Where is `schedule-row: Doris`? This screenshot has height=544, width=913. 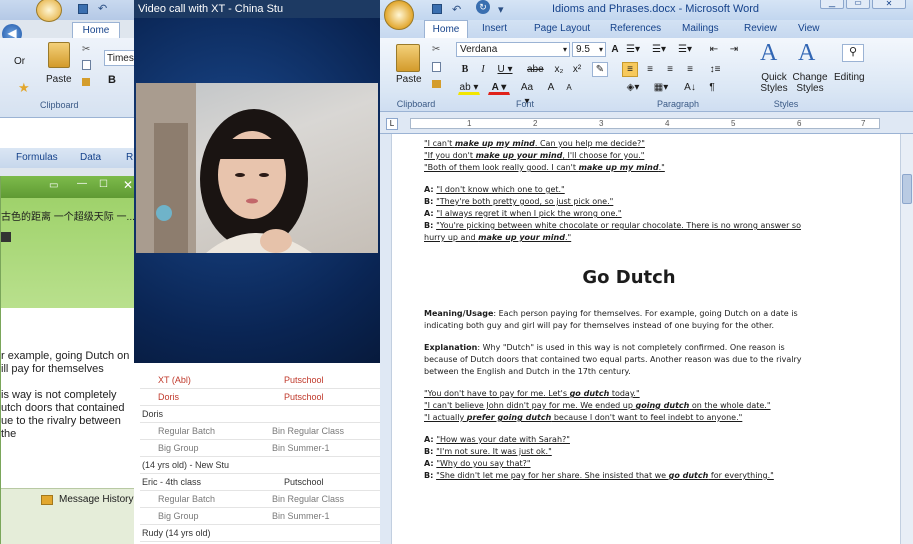 schedule-row: Doris is located at coordinates (260, 414).